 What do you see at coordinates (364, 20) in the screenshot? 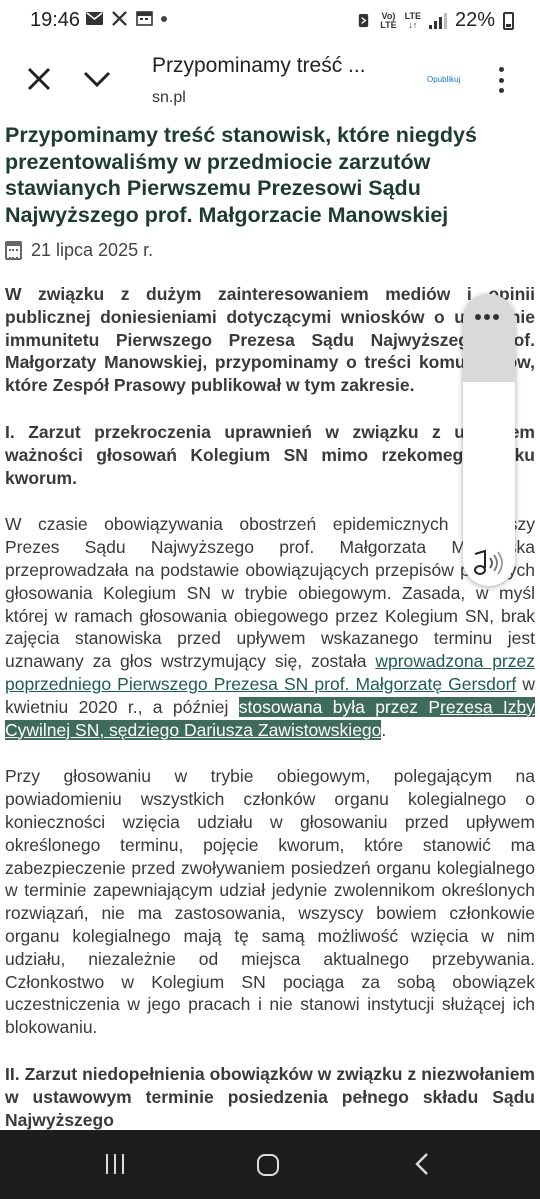
I see `nfc-icon` at bounding box center [364, 20].